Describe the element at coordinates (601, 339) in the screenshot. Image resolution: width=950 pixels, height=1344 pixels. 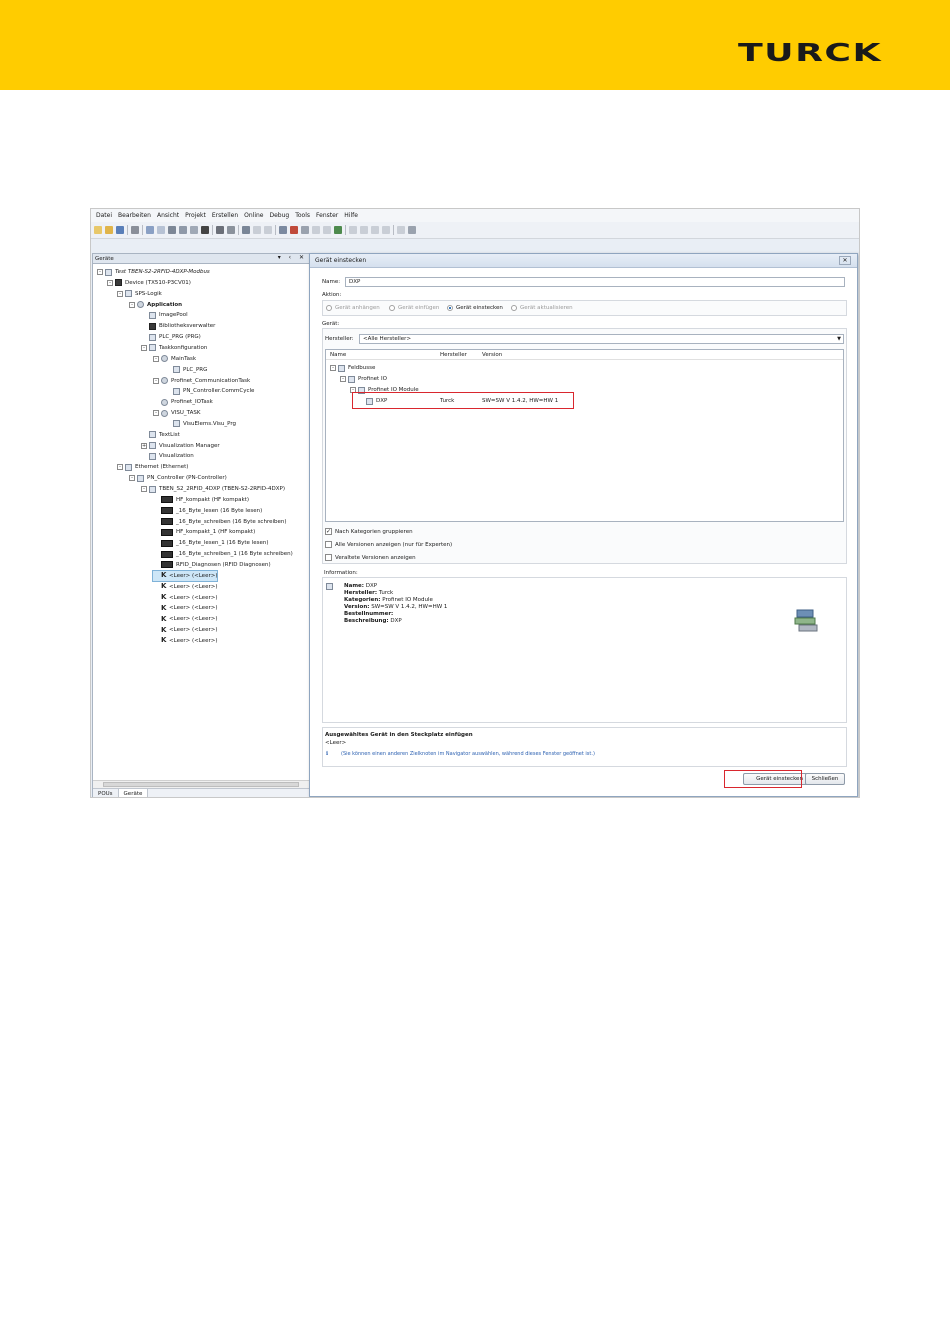
I see `vendor-select: <Alle Hersteller> ▼` at that location.